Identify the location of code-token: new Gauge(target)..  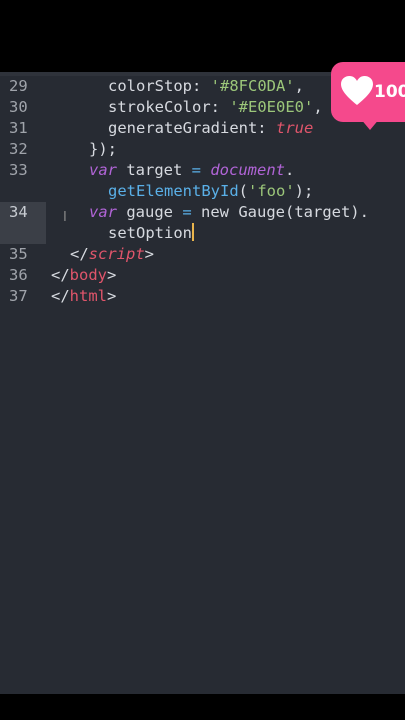
(280, 212).